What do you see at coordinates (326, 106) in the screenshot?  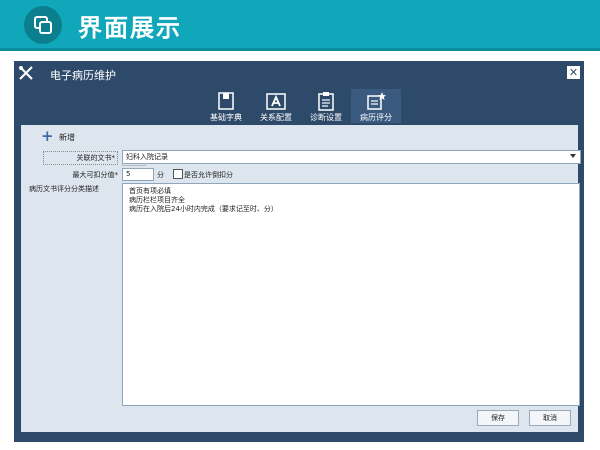 I see `tab-diagnosis-settings: 诊断设置` at bounding box center [326, 106].